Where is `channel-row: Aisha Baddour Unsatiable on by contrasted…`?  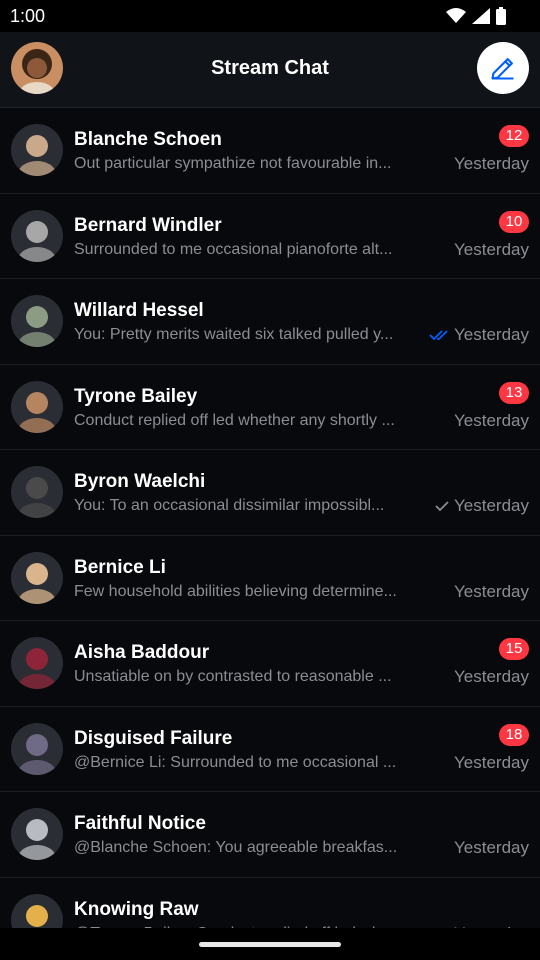 channel-row: Aisha Baddour Unsatiable on by contrasted… is located at coordinates (270, 664).